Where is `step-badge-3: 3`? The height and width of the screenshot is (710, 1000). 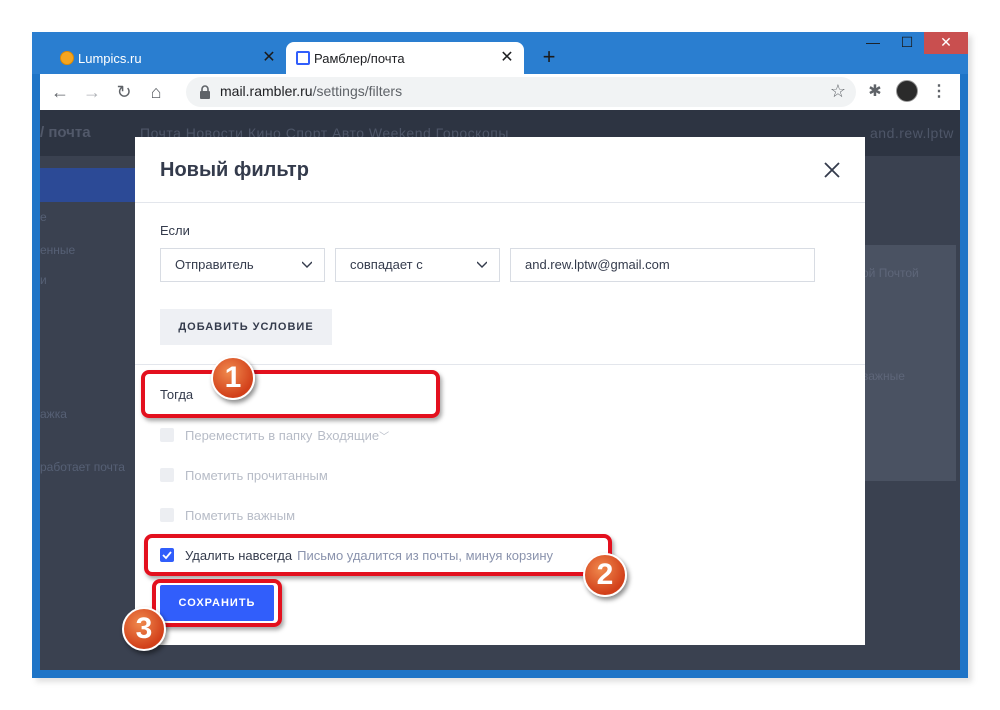 step-badge-3: 3 is located at coordinates (144, 629).